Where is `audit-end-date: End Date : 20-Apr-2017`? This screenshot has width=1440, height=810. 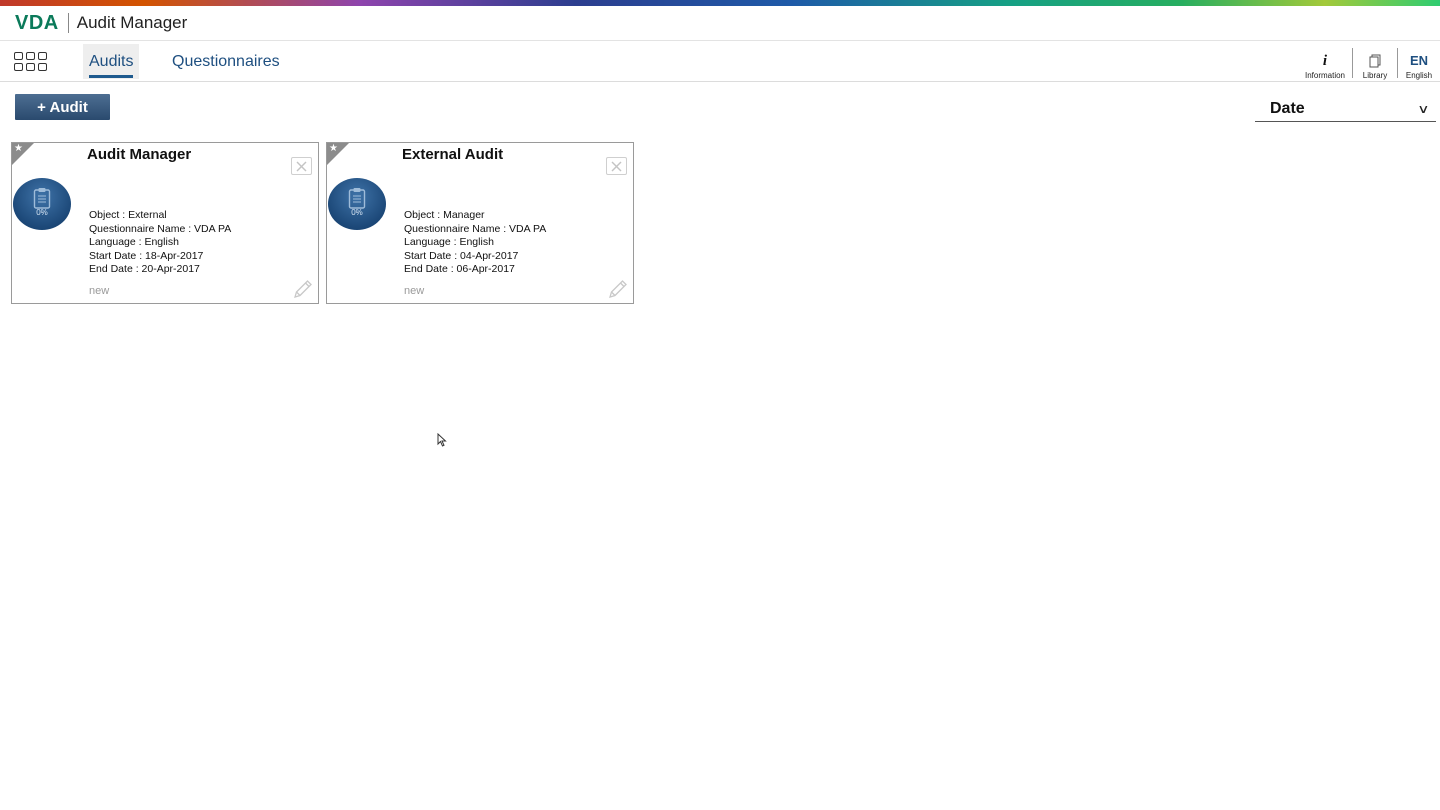
audit-end-date: End Date : 20-Apr-2017 is located at coordinates (144, 269).